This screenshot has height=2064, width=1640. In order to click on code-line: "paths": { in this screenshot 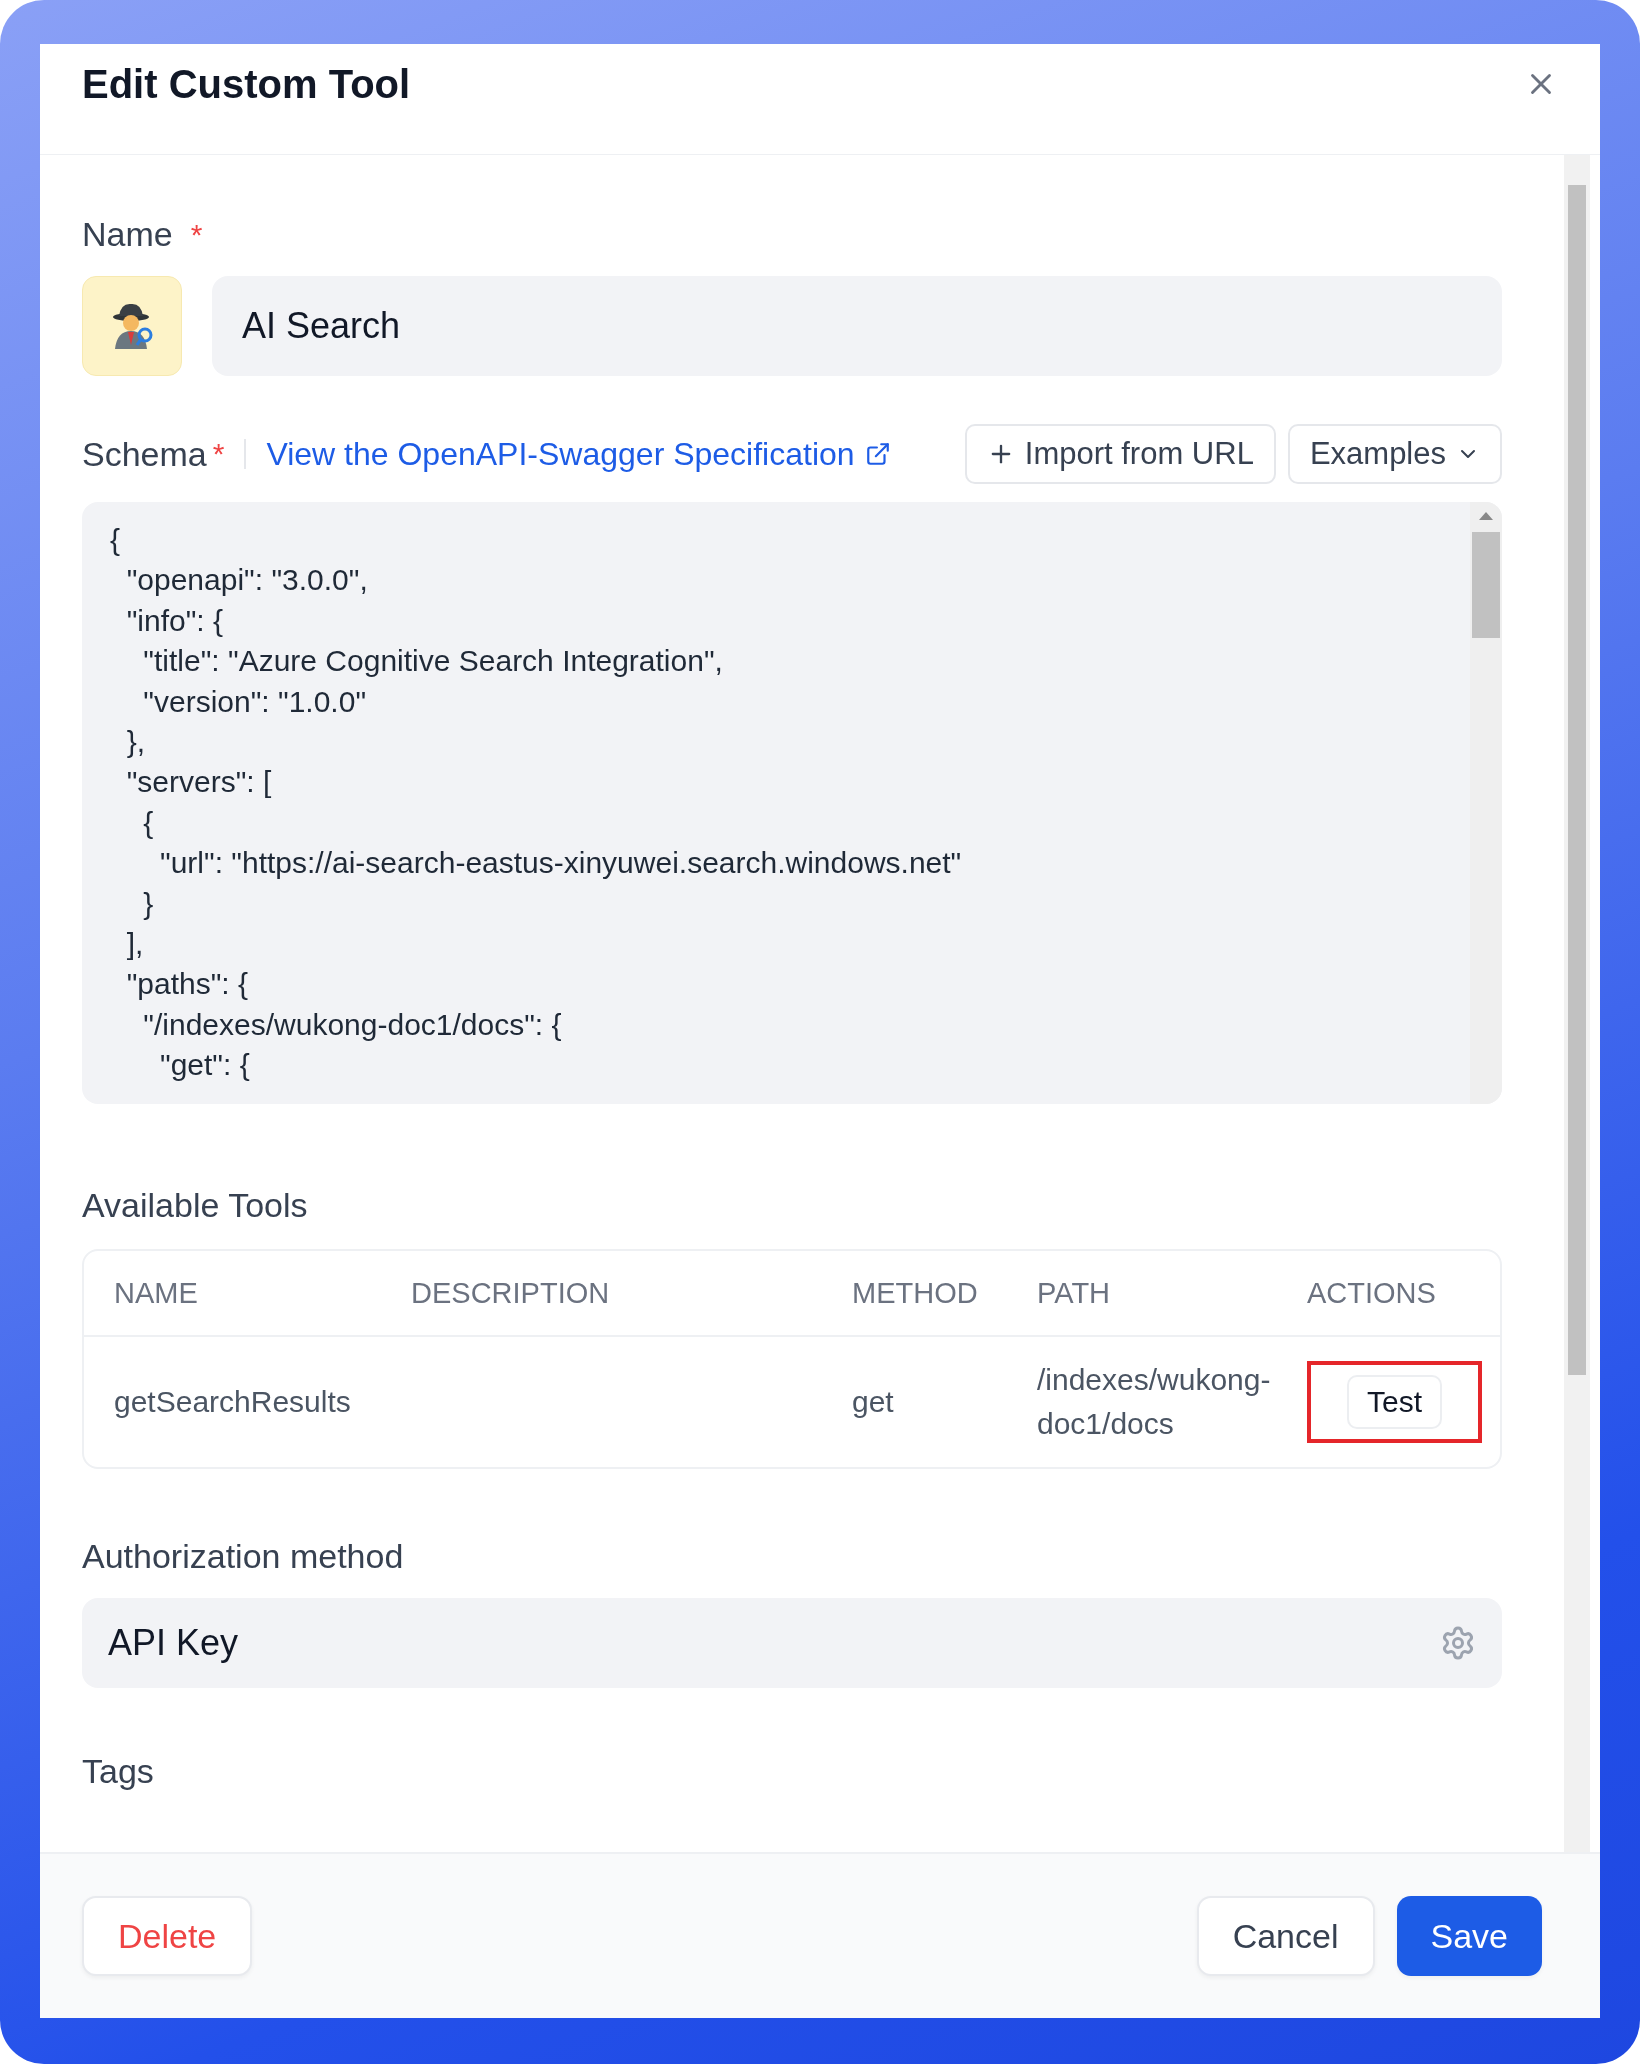, I will do `click(187, 984)`.